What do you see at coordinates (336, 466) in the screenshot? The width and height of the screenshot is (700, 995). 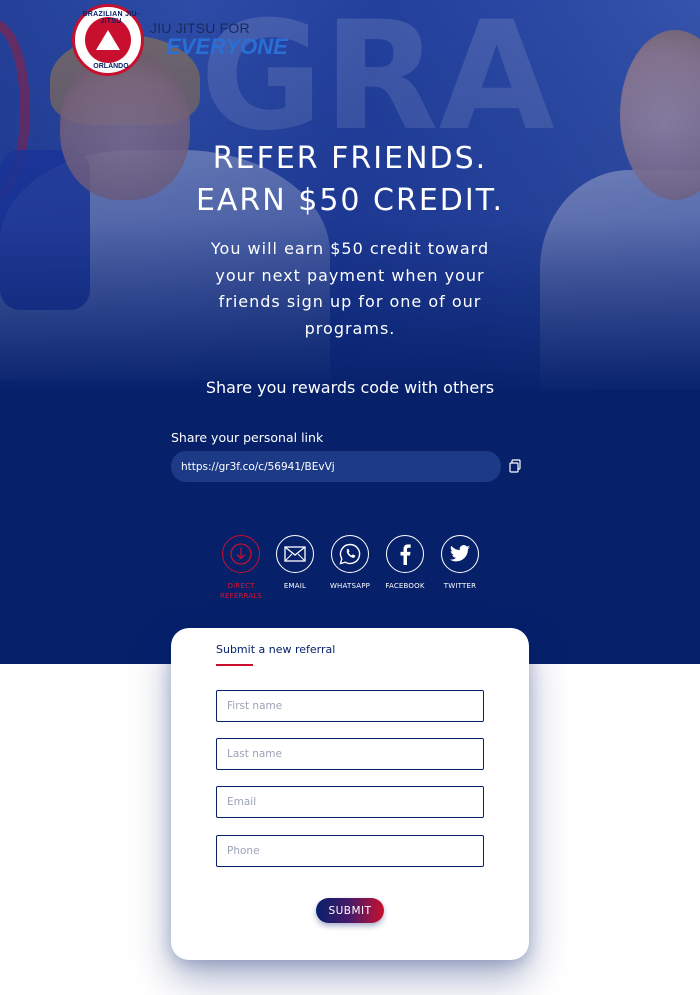 I see `personal-link-field: https://gr3f.co/c/56941/BEvVj` at bounding box center [336, 466].